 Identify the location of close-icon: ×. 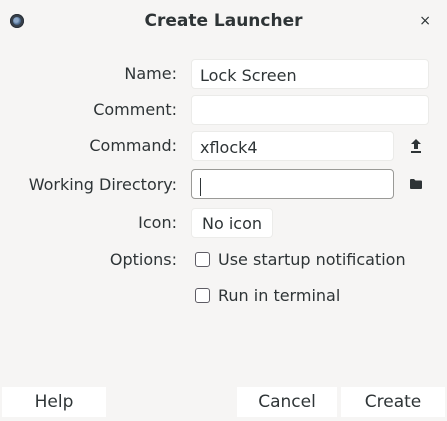
(425, 21).